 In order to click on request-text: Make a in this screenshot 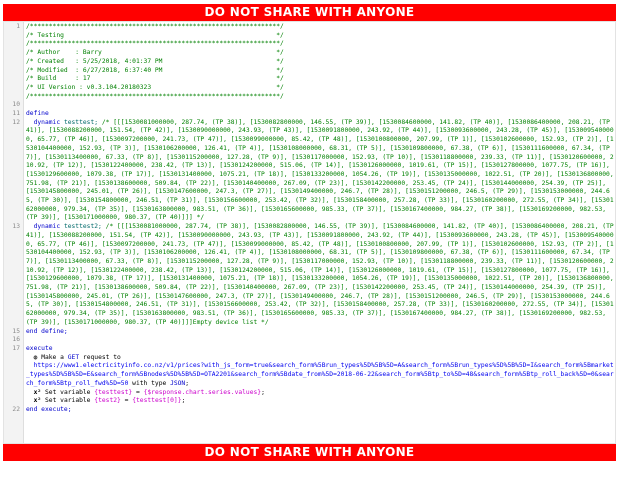, I will do `click(54, 357)`.